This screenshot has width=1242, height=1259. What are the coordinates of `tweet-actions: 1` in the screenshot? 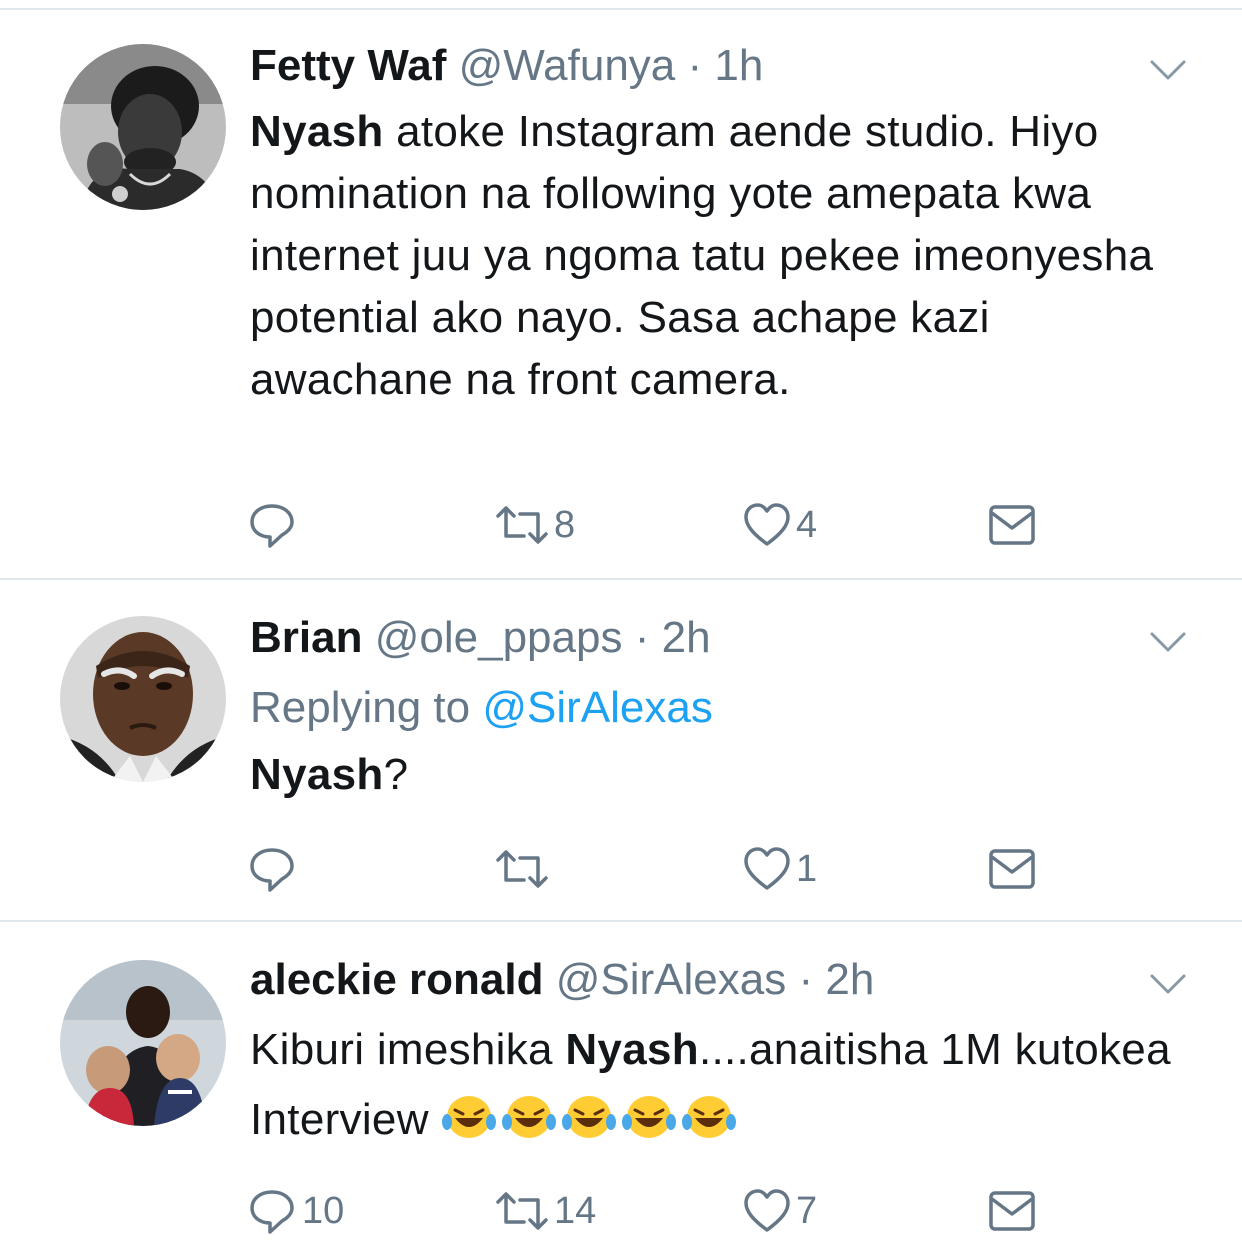 It's located at (646, 869).